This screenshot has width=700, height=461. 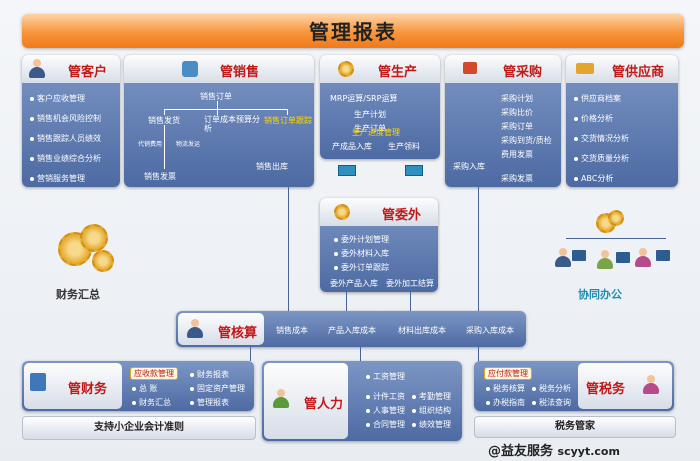 I want to click on module-hr: 管人力 工资管理 计件工资 考勤管理 人事管理 组织结构 合同管理 绩效管理, so click(x=362, y=401).